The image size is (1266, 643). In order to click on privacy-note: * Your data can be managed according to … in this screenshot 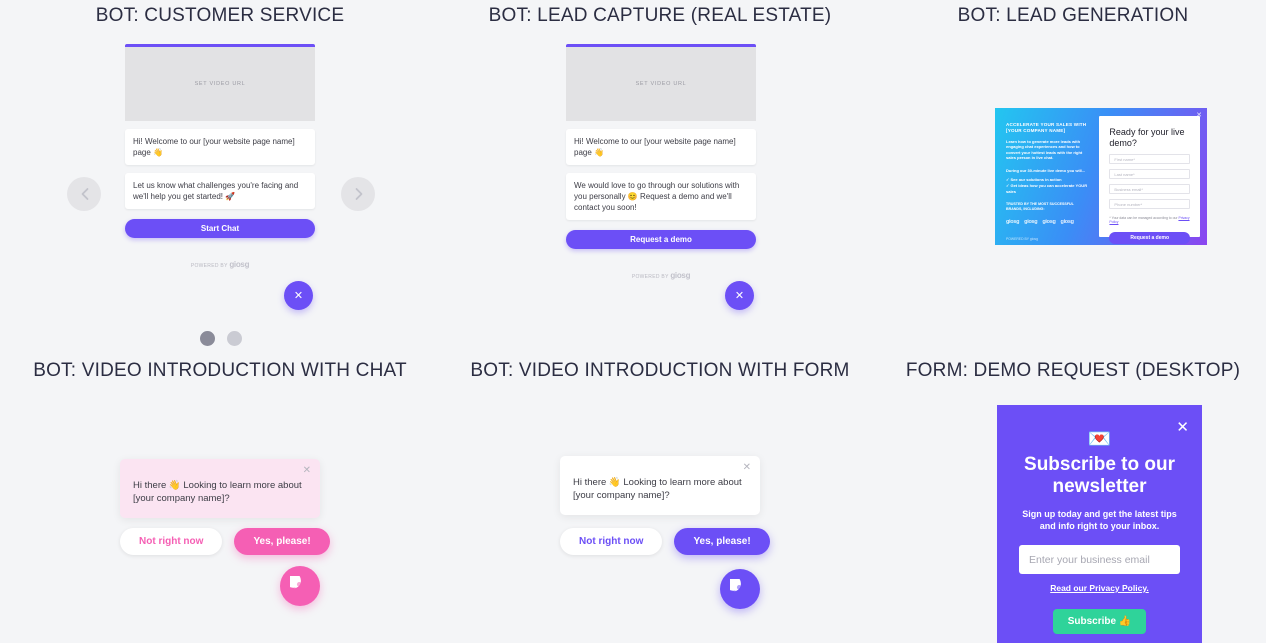, I will do `click(1149, 220)`.